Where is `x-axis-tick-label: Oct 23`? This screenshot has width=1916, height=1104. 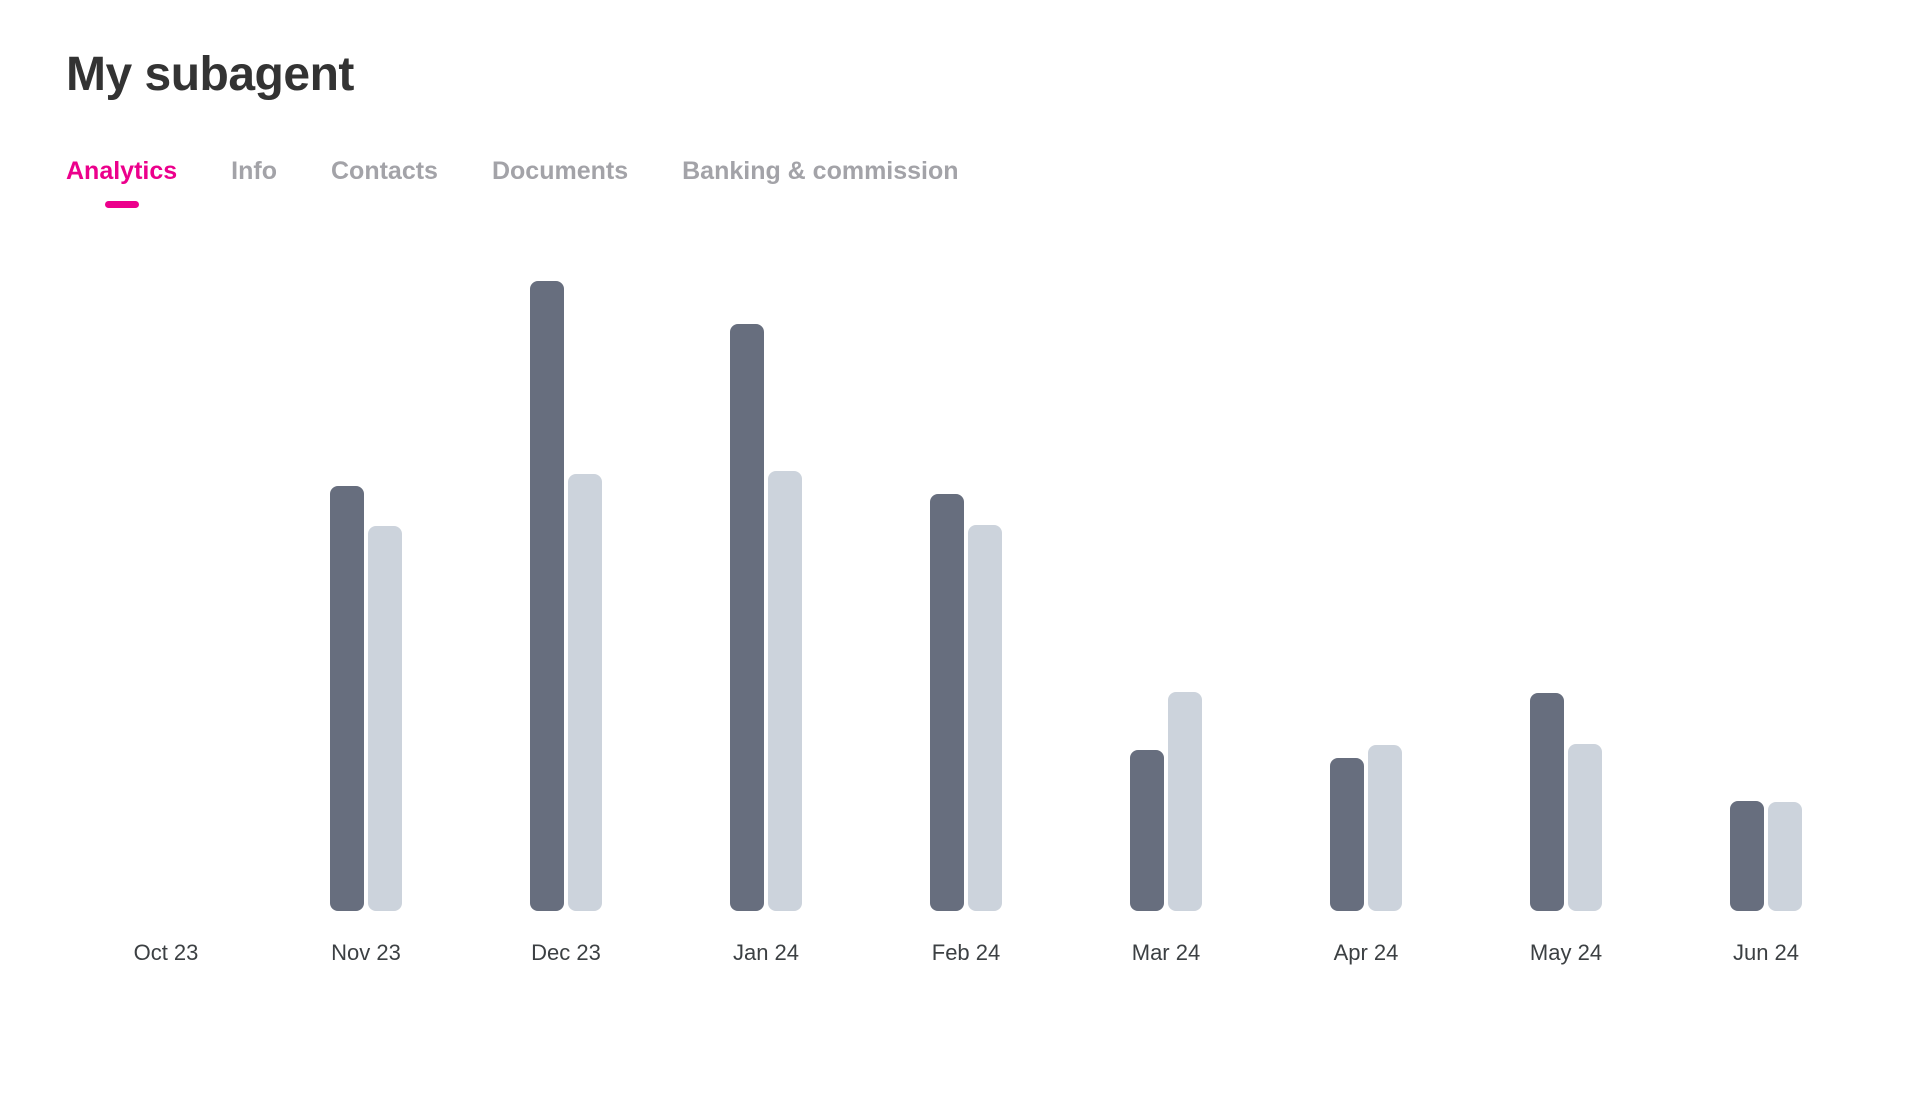 x-axis-tick-label: Oct 23 is located at coordinates (166, 952).